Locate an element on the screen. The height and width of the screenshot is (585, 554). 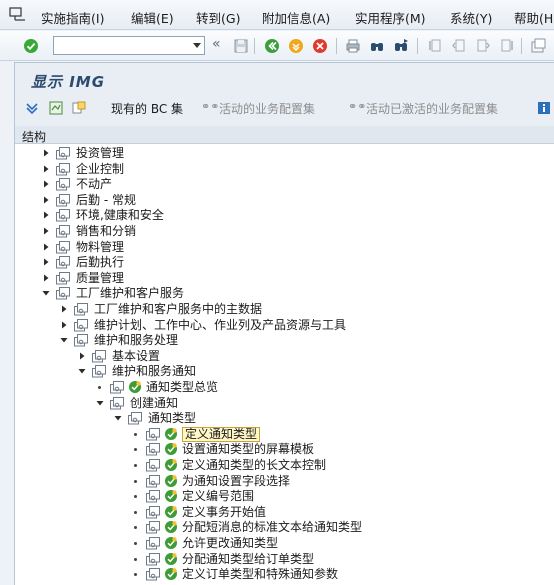
edit-project-icon is located at coordinates (56, 108).